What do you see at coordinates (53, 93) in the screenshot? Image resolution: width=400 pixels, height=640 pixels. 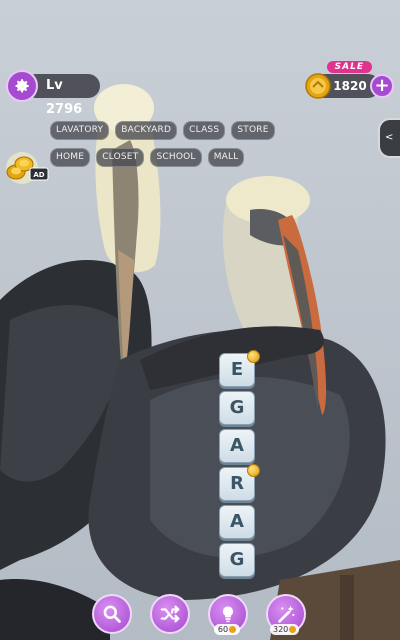 I see `level-panel: Lv 2796` at bounding box center [53, 93].